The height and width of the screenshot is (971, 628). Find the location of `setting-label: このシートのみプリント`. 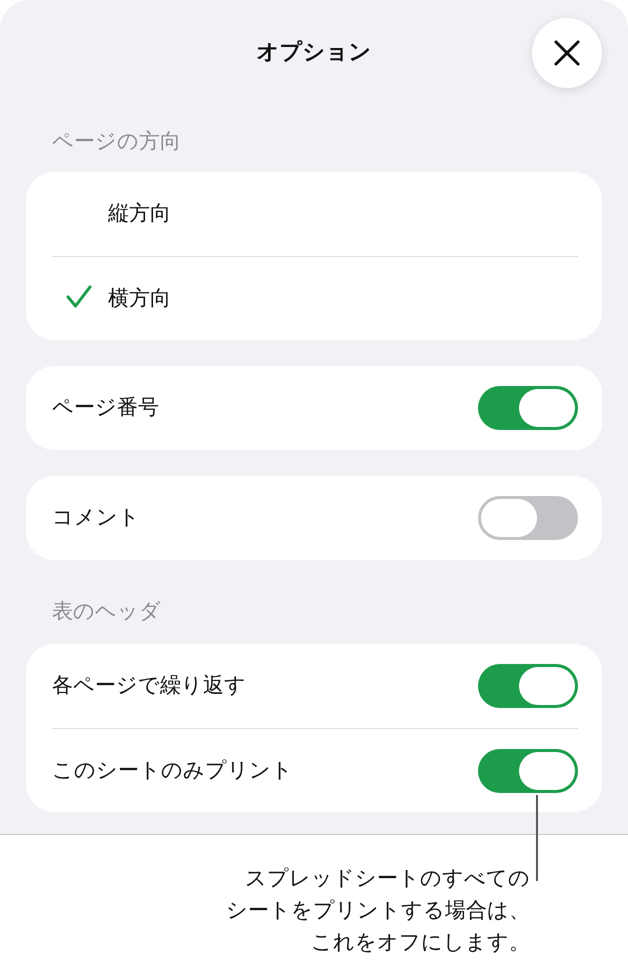

setting-label: このシートのみプリント is located at coordinates (172, 770).